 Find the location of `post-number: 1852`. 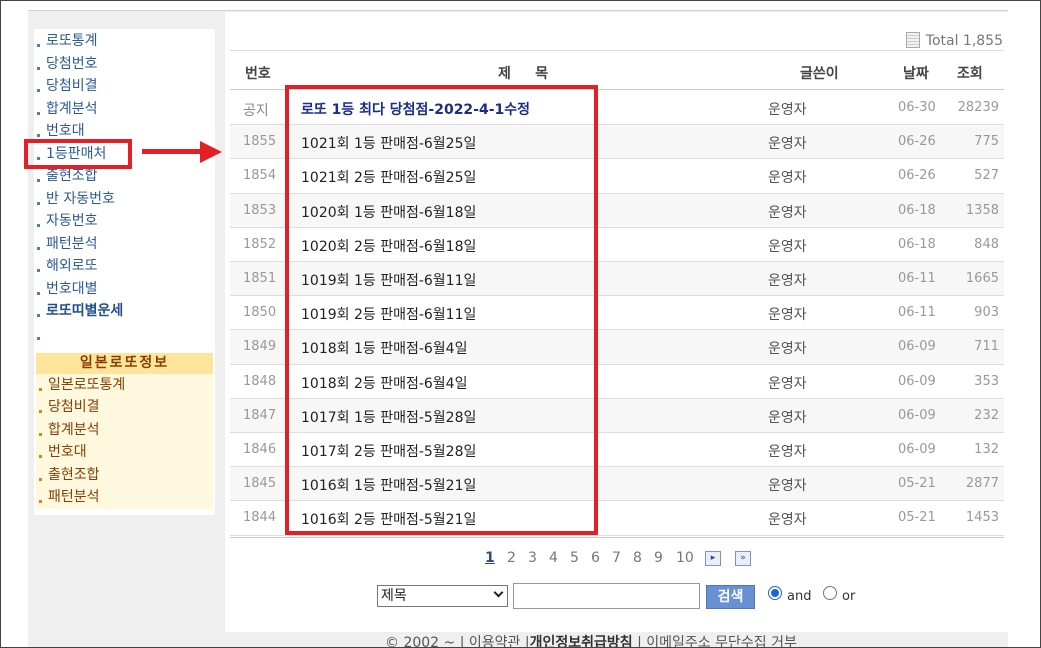

post-number: 1852 is located at coordinates (260, 244).